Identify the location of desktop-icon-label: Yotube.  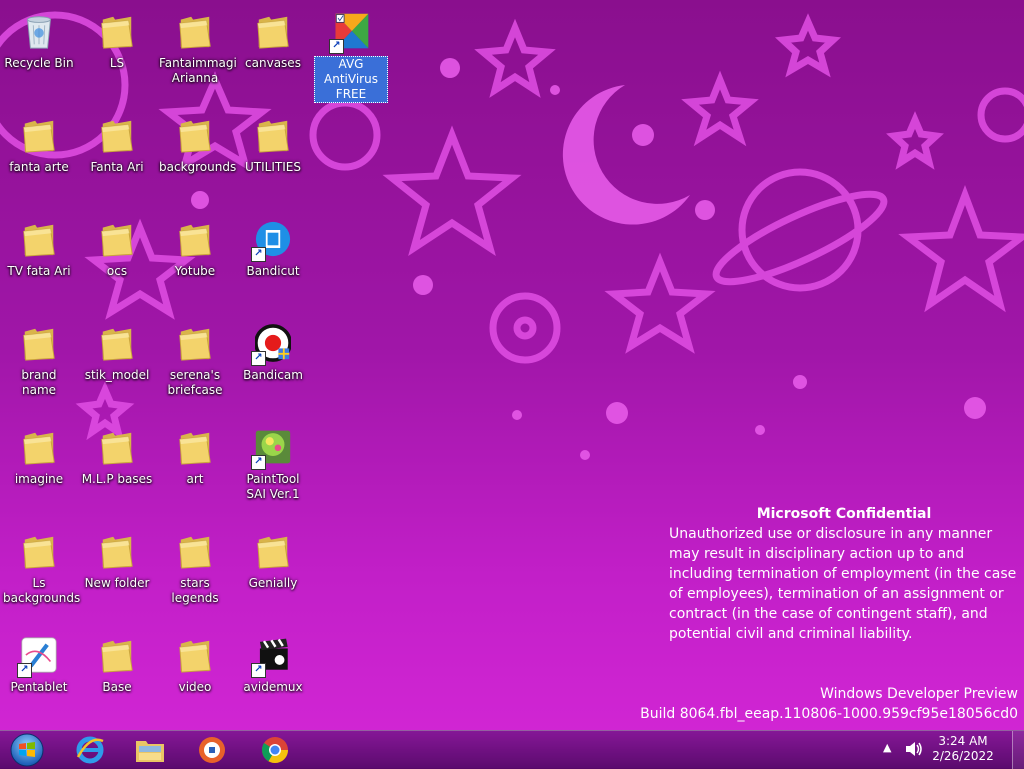
(195, 271).